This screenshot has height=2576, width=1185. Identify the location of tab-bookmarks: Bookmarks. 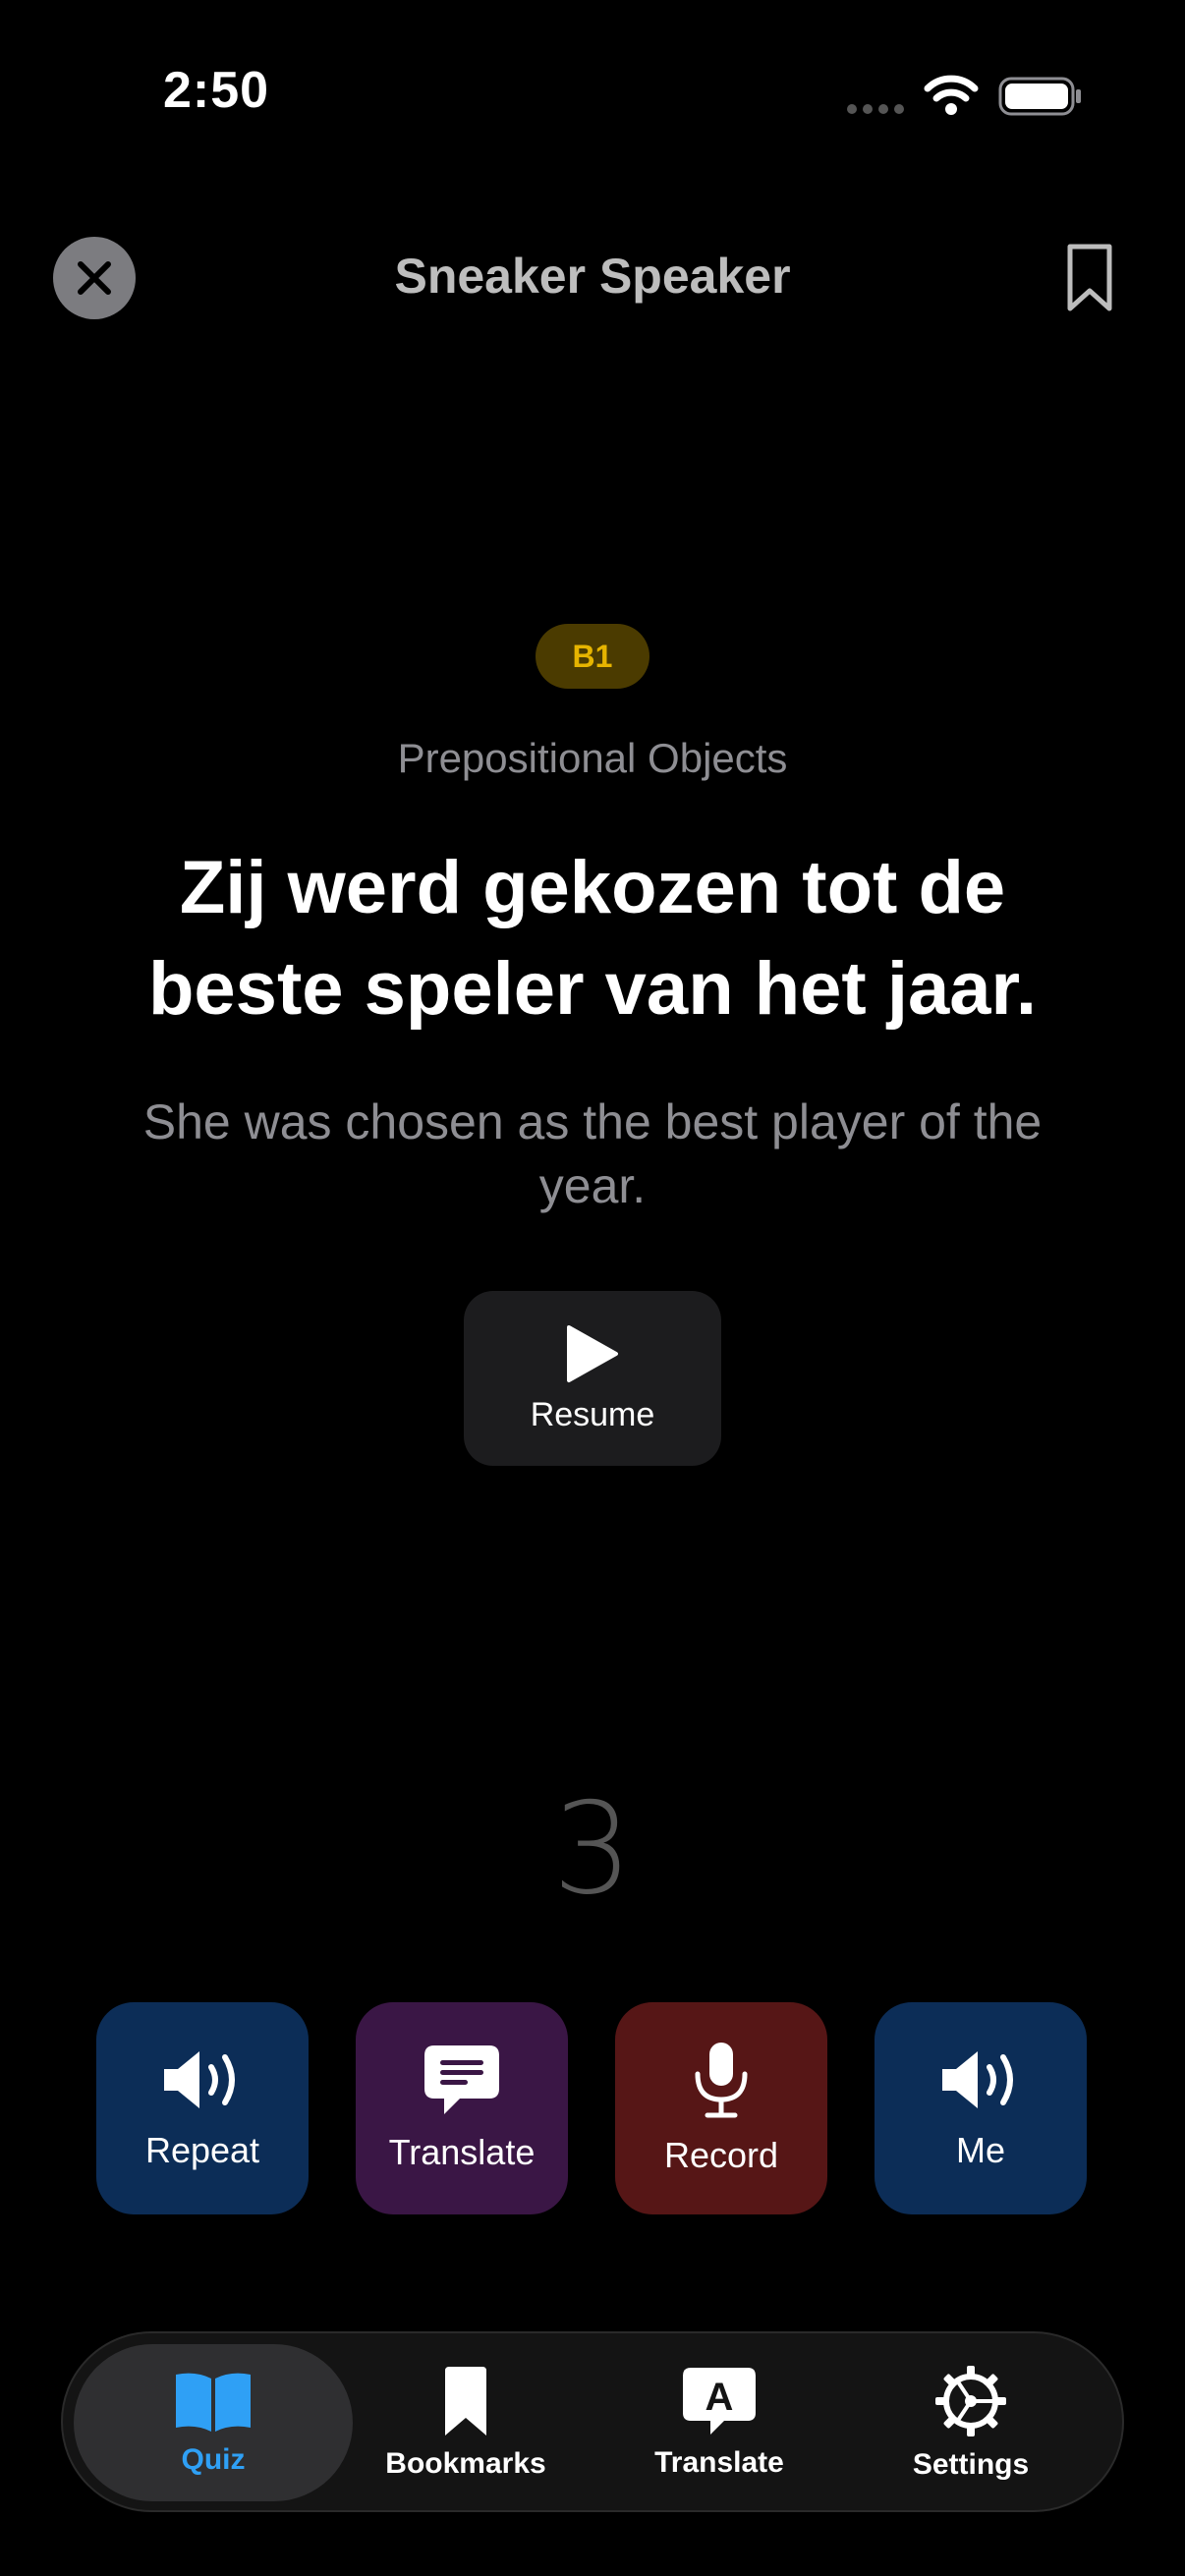
(466, 2422).